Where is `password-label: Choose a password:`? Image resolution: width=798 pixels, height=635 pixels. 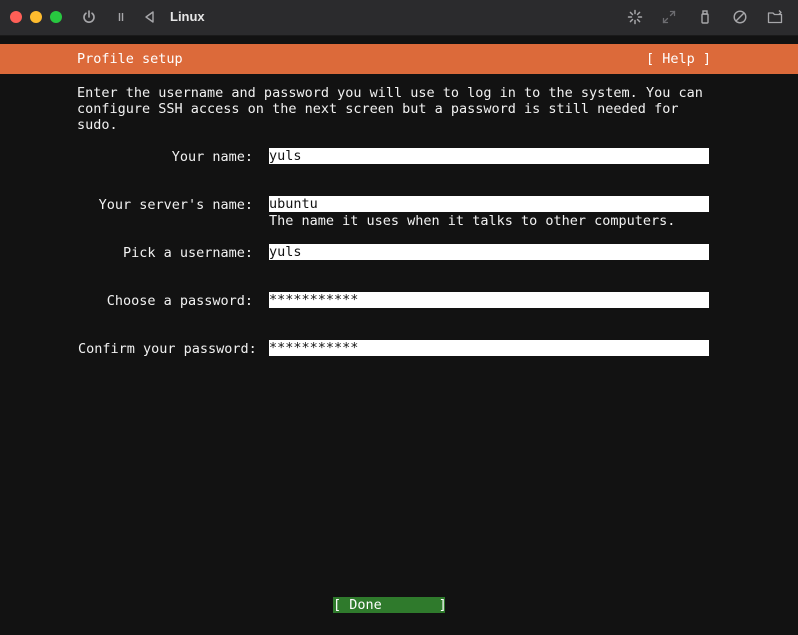 password-label: Choose a password: is located at coordinates (179, 301).